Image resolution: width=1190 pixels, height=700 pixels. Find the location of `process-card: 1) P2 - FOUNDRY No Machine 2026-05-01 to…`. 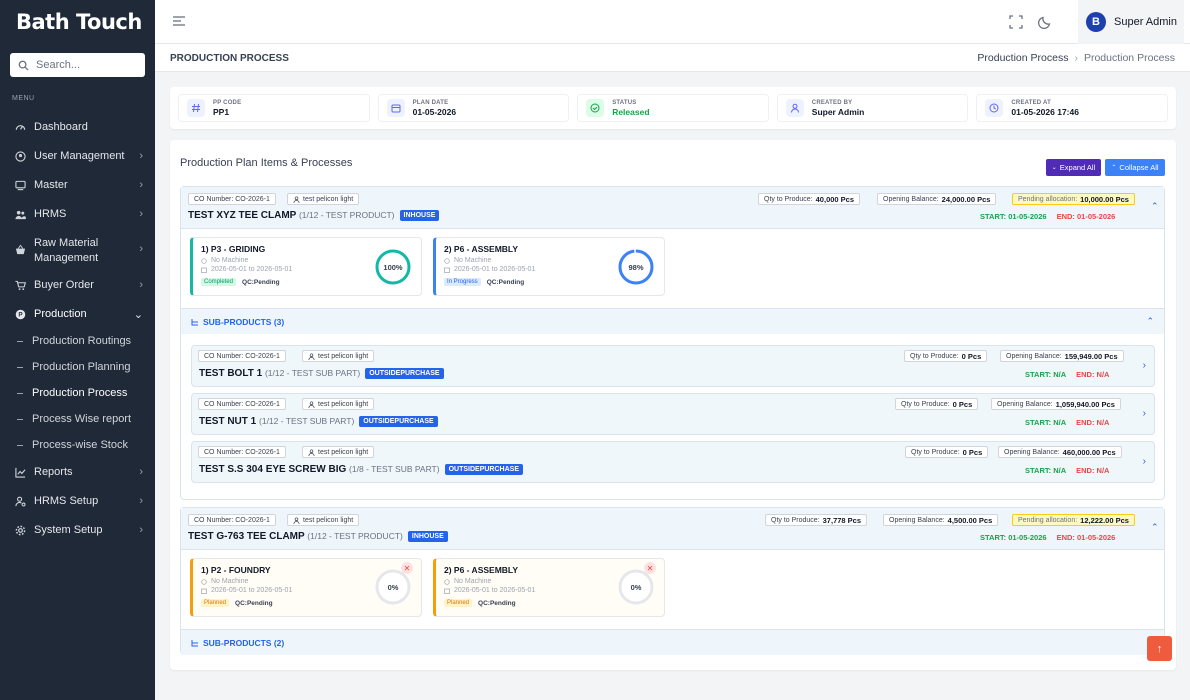

process-card: 1) P2 - FOUNDRY No Machine 2026-05-01 to… is located at coordinates (306, 587).